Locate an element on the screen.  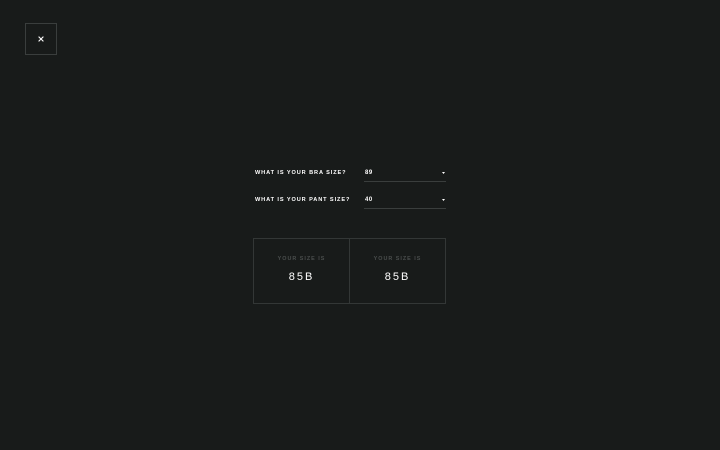
pant-size-value: 40 is located at coordinates (369, 200).